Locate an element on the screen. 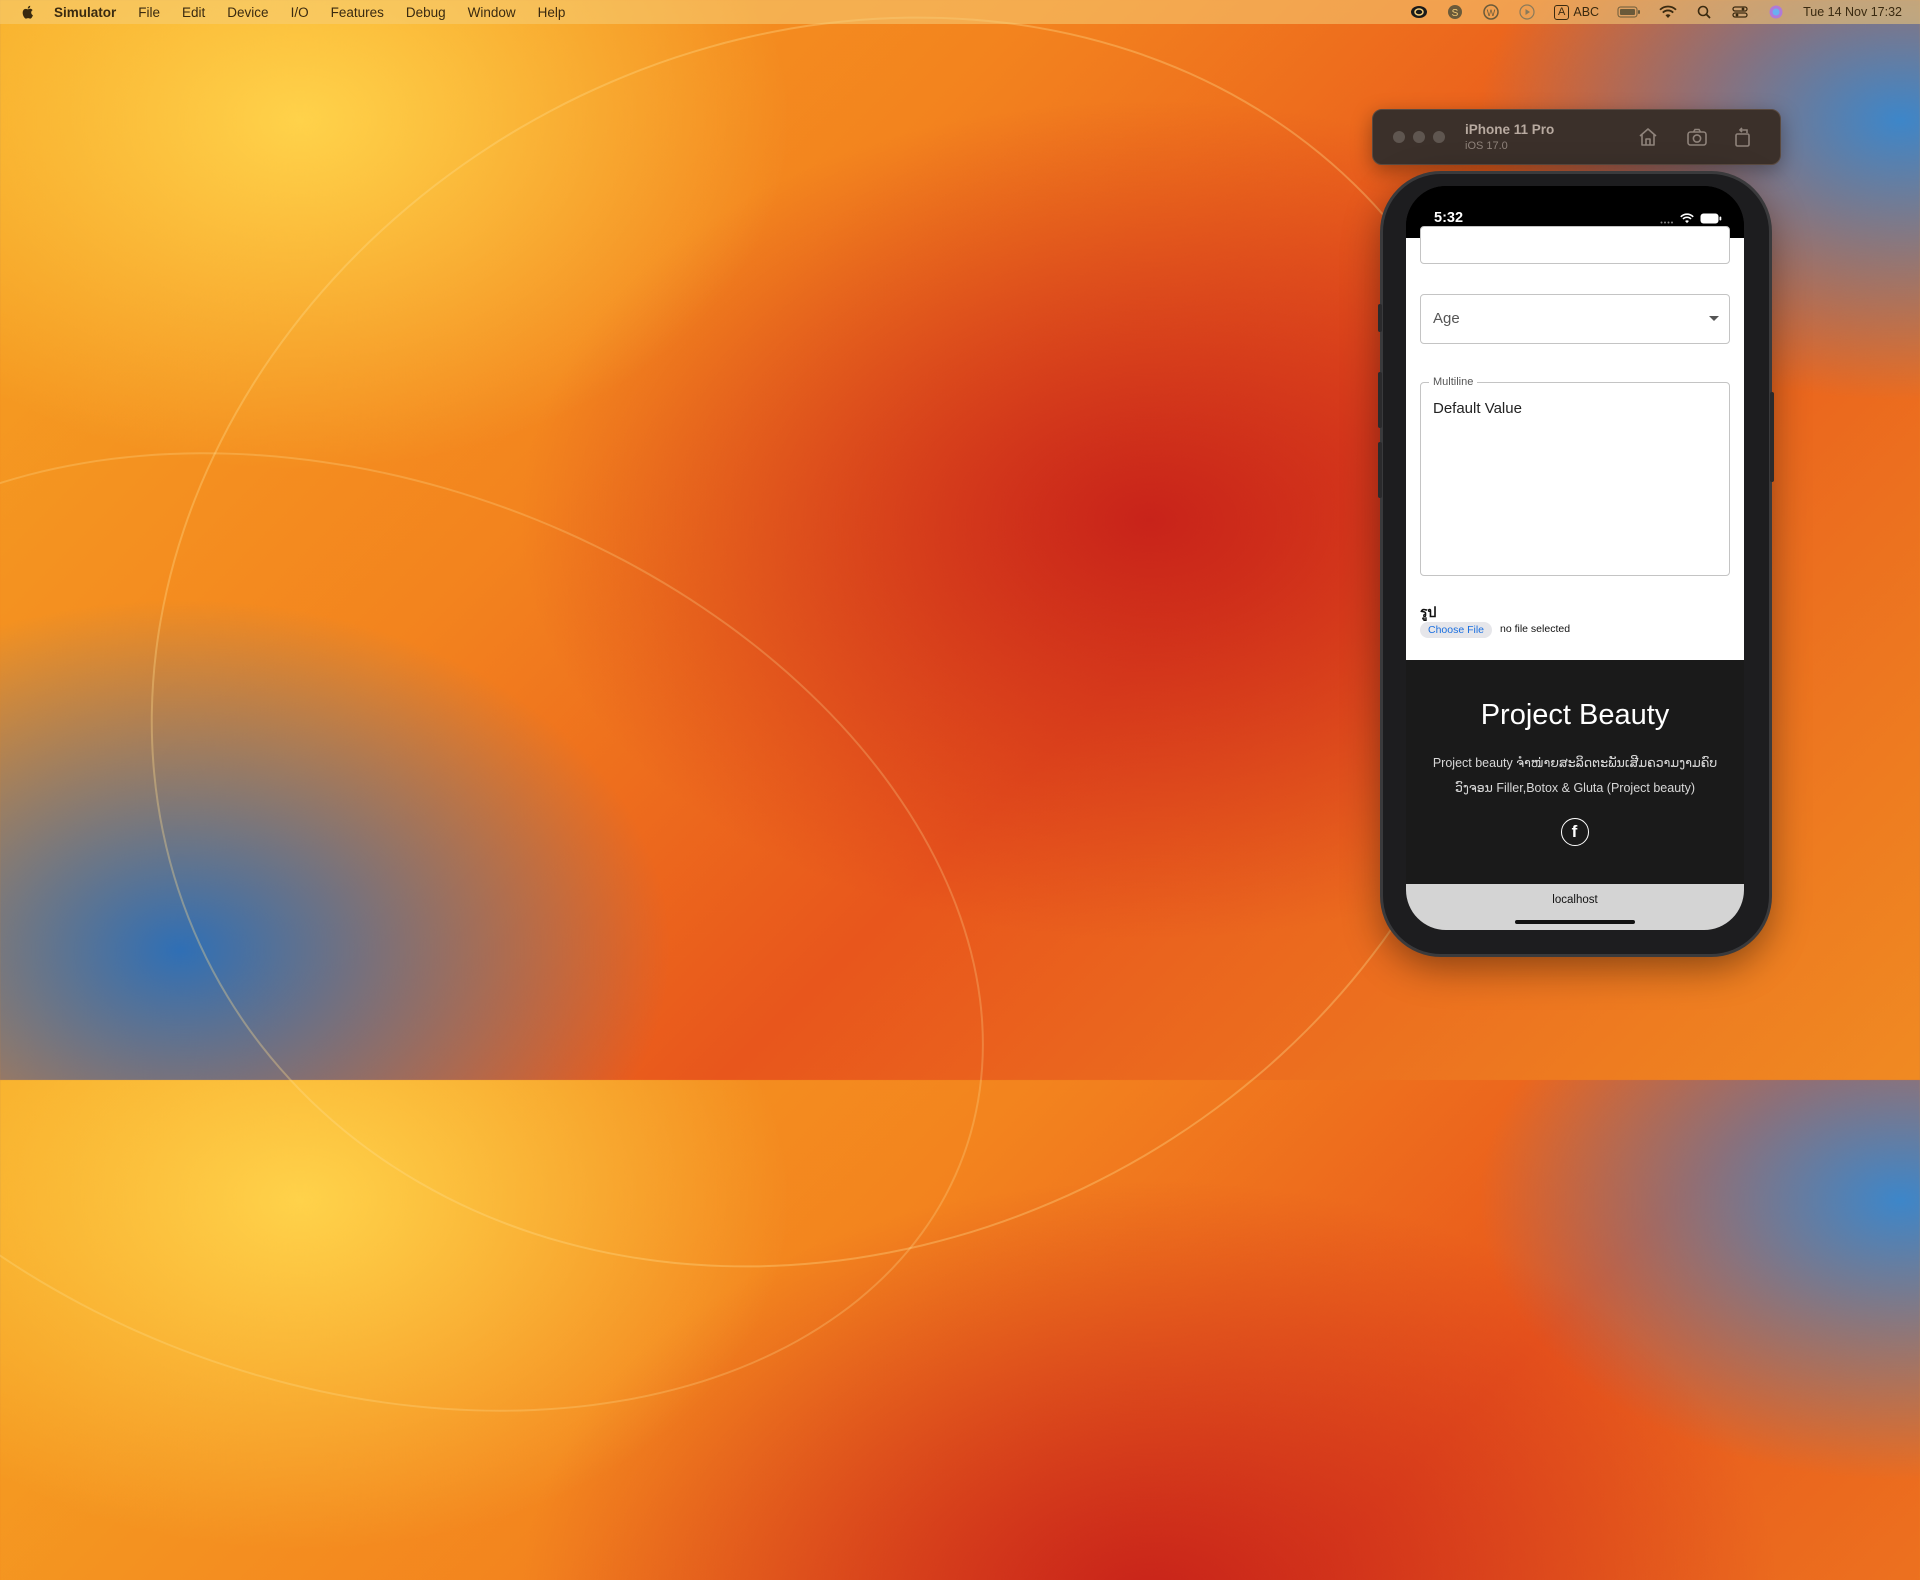  file-upload-label: รูป is located at coordinates (1428, 612).